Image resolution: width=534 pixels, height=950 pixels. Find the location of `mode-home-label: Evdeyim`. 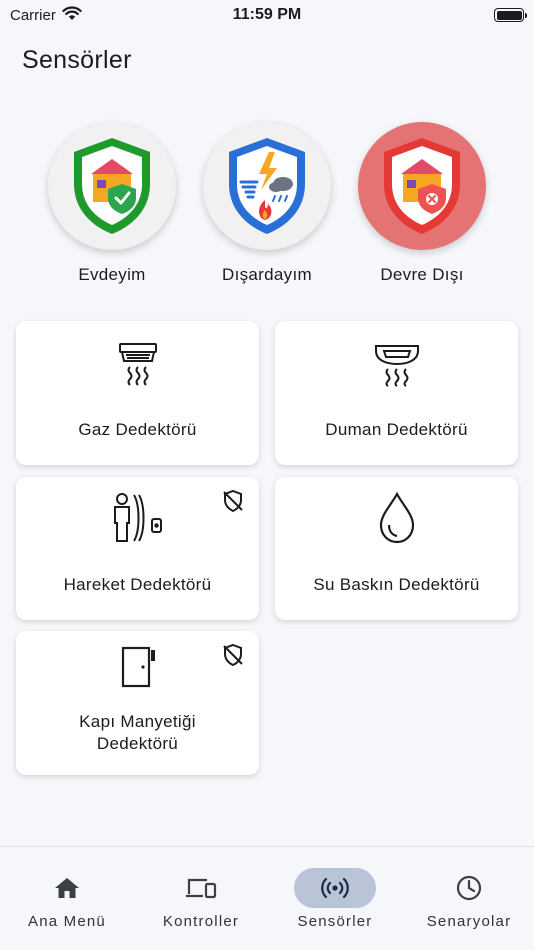

mode-home-label: Evdeyim is located at coordinates (112, 274).